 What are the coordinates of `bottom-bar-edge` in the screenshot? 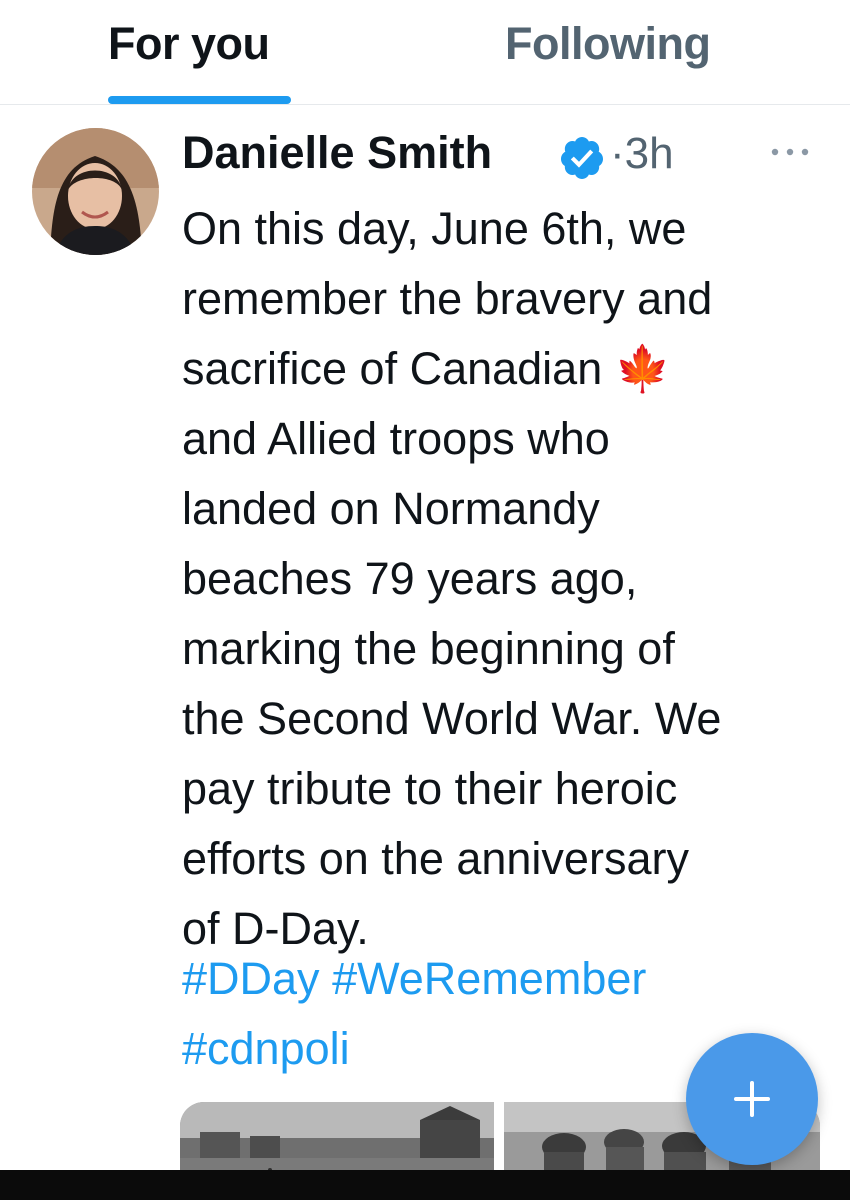 It's located at (425, 1185).